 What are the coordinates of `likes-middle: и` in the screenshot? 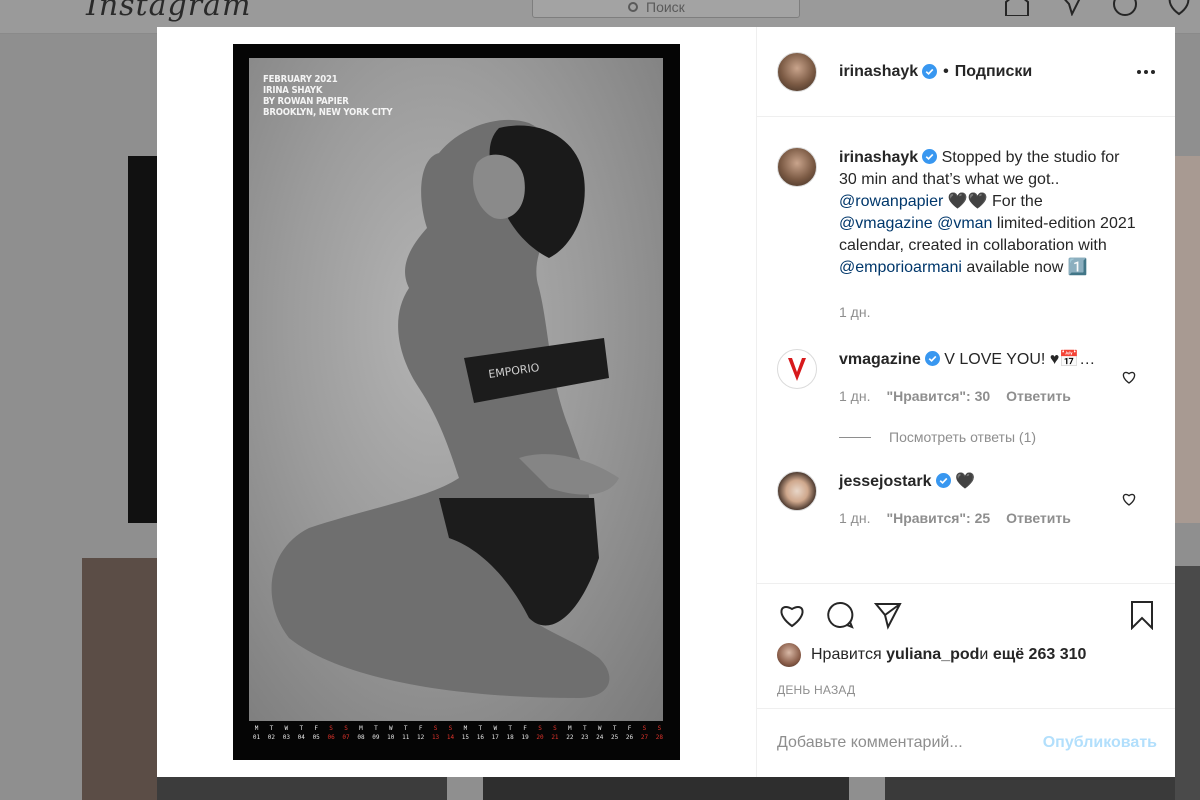 It's located at (984, 654).